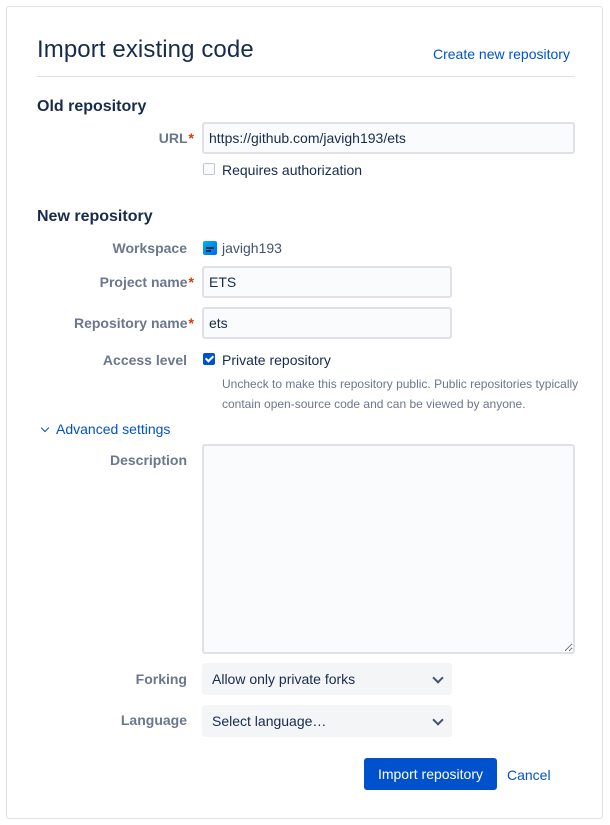  I want to click on create-new-repository-link: Create new repository, so click(501, 54).